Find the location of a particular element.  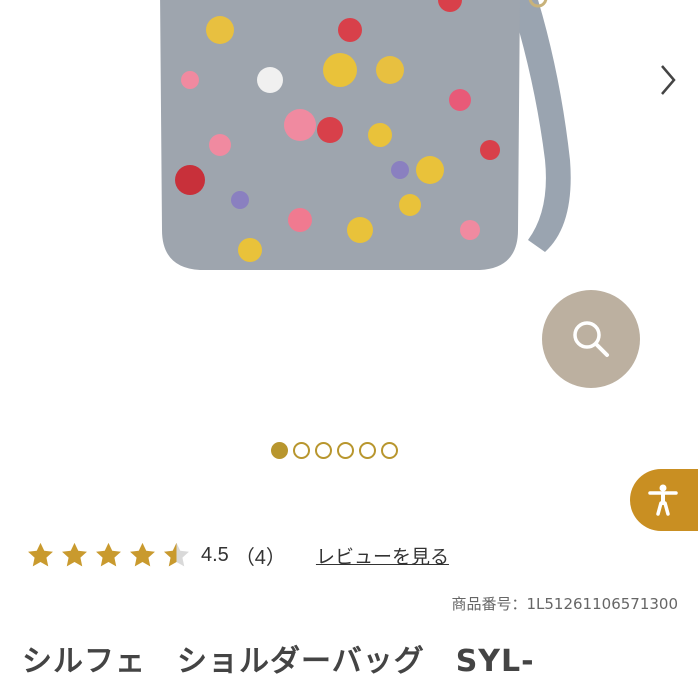

review-count: （4） is located at coordinates (260, 557).